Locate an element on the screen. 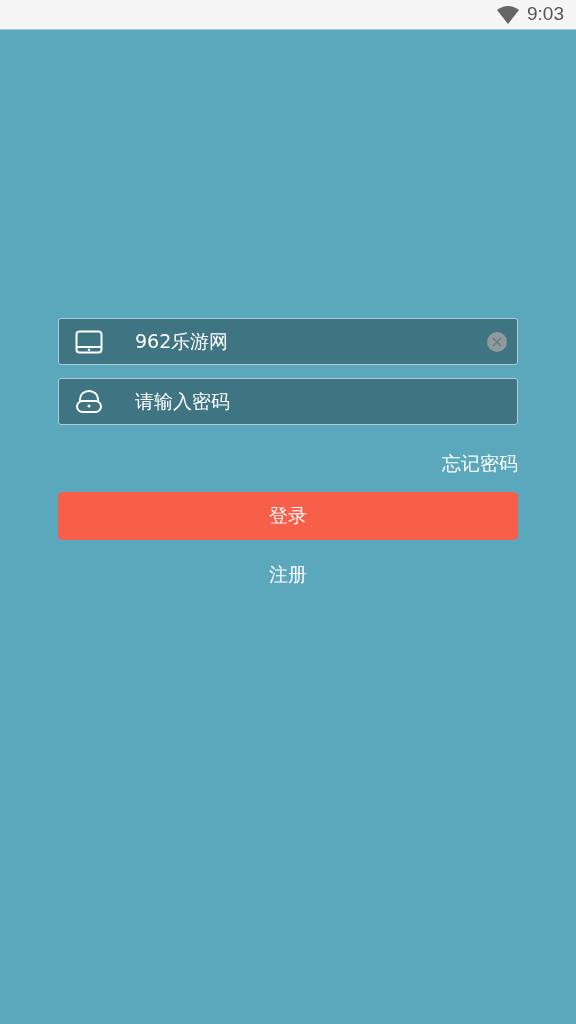 This screenshot has height=1024, width=576. lock-icon is located at coordinates (89, 401).